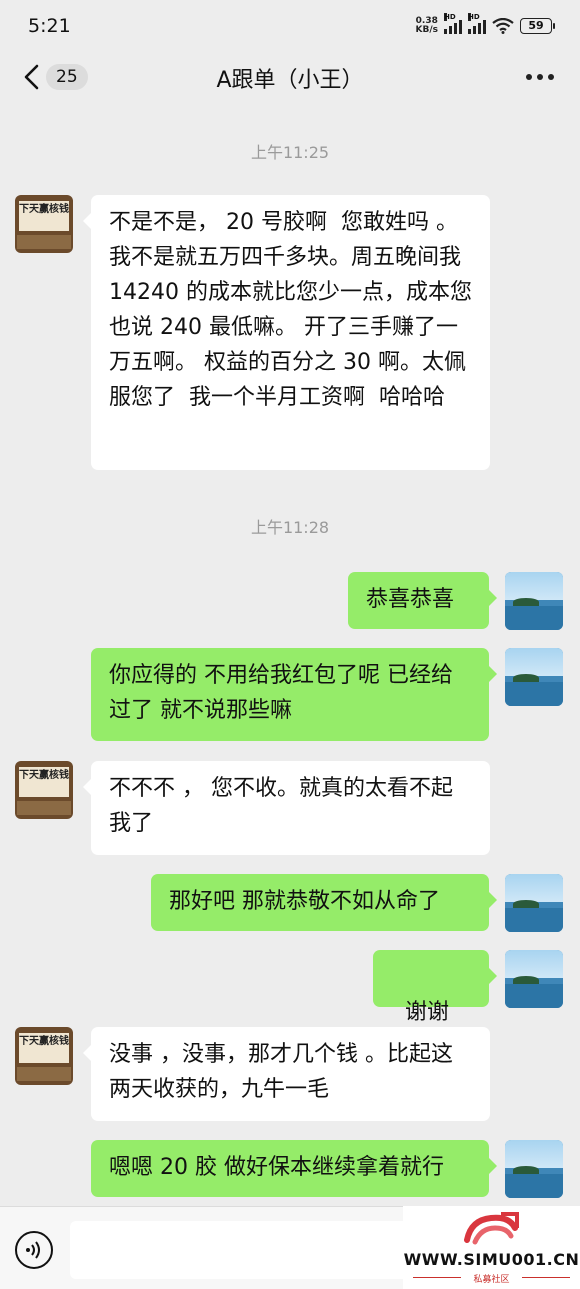  I want to click on sent-message-bubble: 嗯嗯 20 胶 做好保本继续拿着就行, so click(294, 1168).